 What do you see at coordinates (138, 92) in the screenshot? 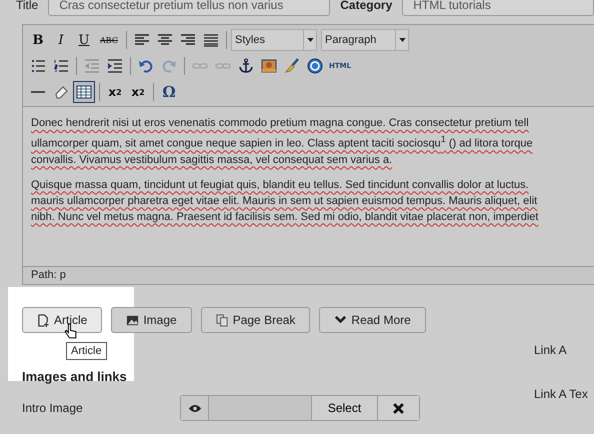
I see `format-button: x$^{2}$` at bounding box center [138, 92].